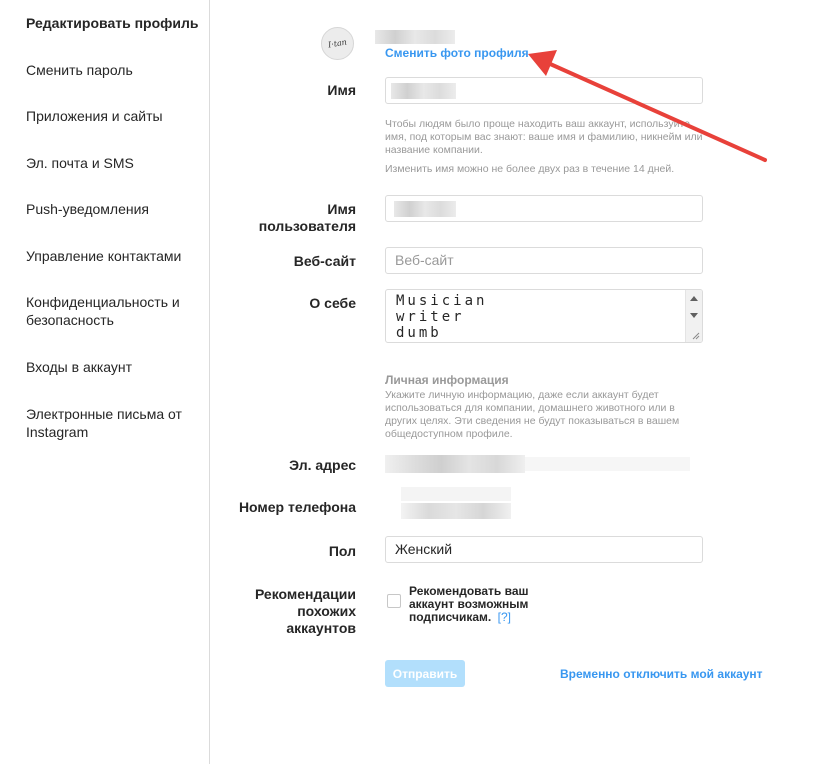 Image resolution: width=834 pixels, height=764 pixels. What do you see at coordinates (544, 549) in the screenshot?
I see `gender-select: Женский` at bounding box center [544, 549].